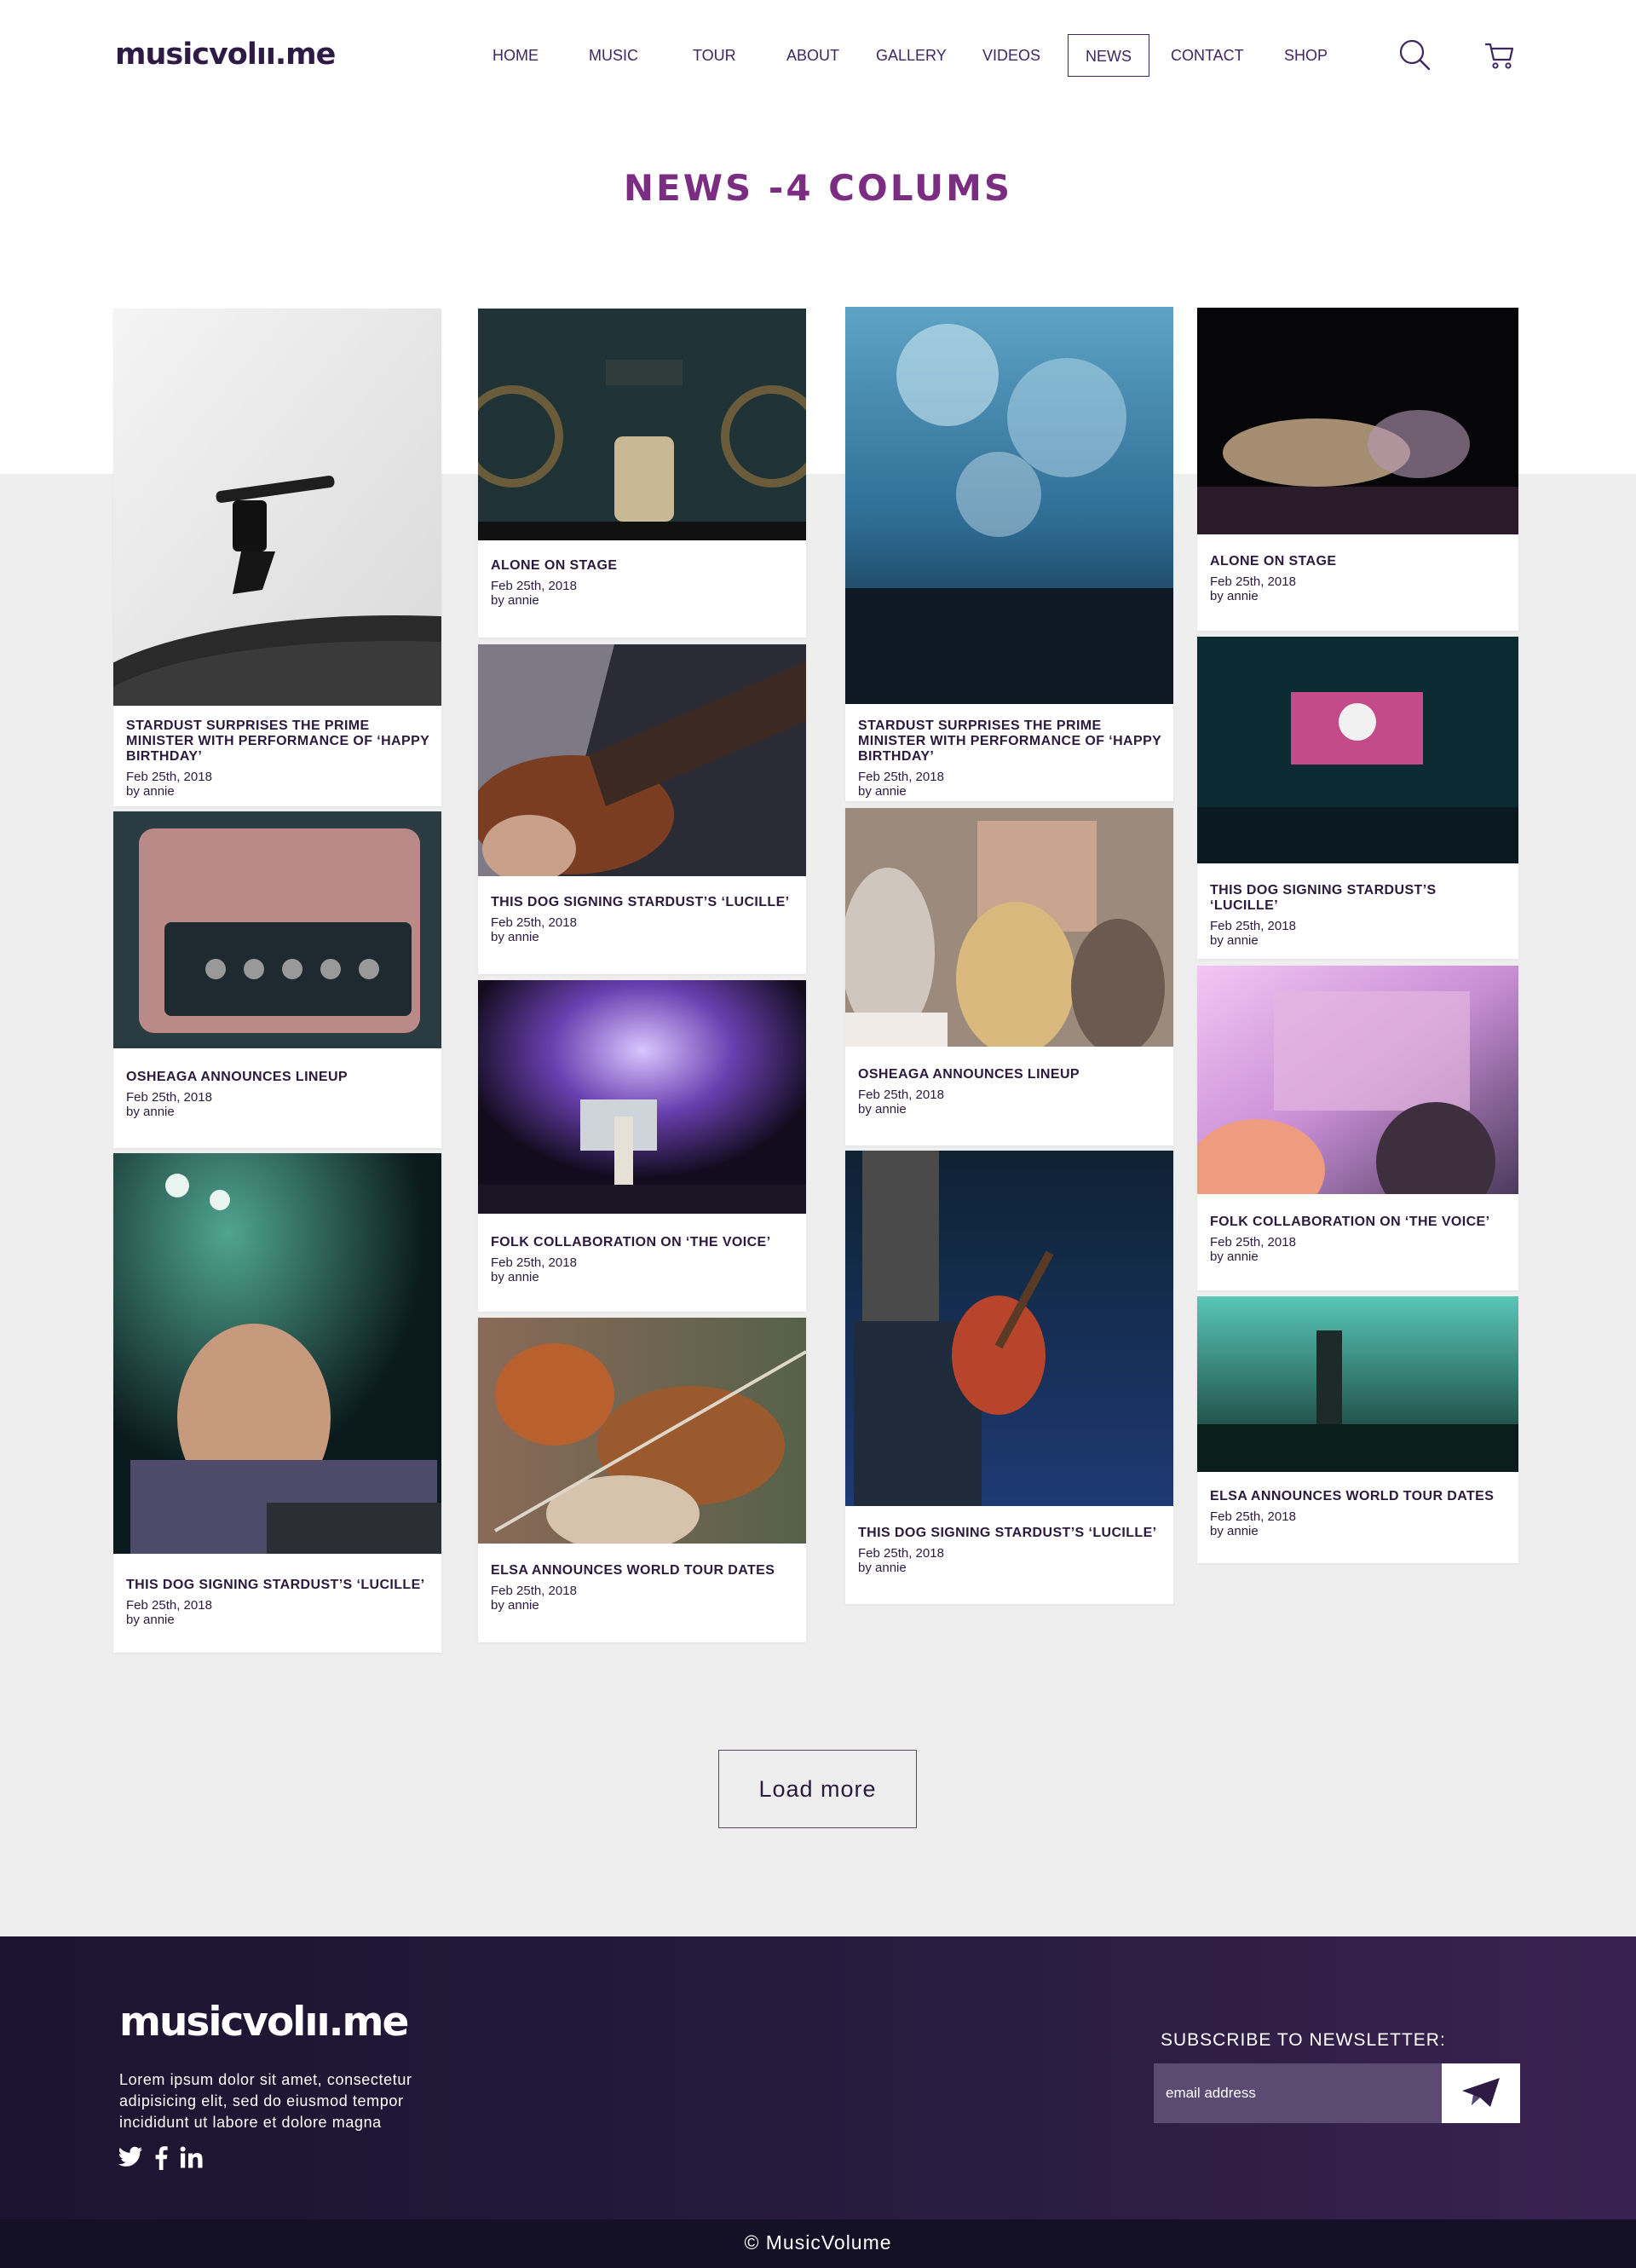 The width and height of the screenshot is (1636, 2268). I want to click on violin-photo, so click(642, 1431).